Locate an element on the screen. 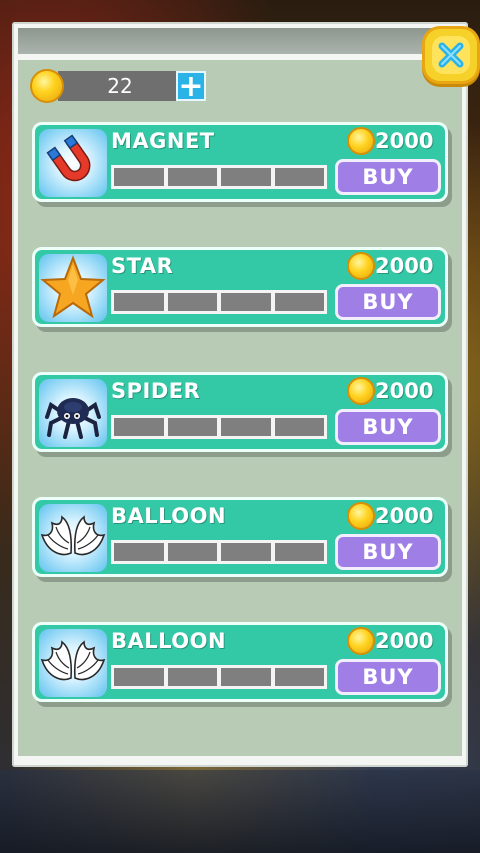 This screenshot has height=853, width=480. shop-item-star: STAR 2000 BUY is located at coordinates (240, 287).